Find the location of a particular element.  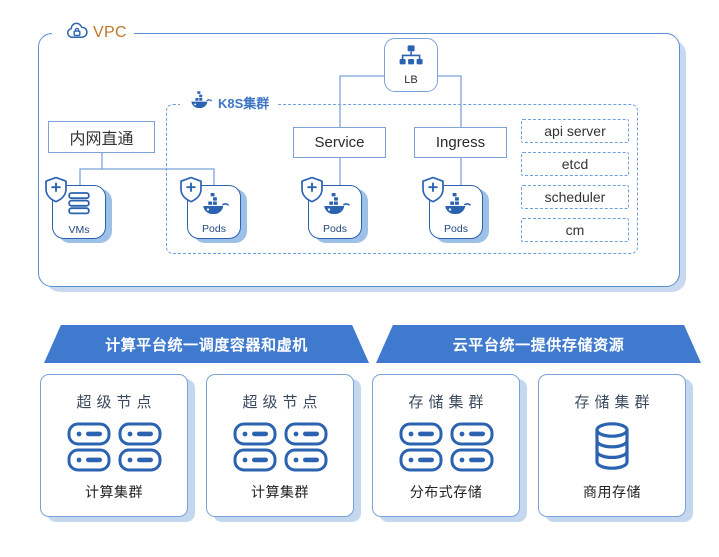

vms-node-label: VMs is located at coordinates (79, 229).